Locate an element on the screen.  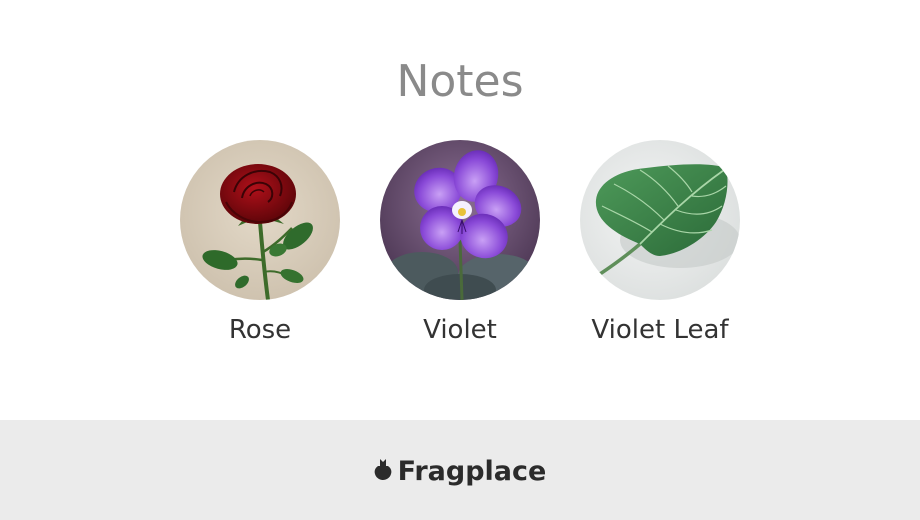
brand-name: Fragplace is located at coordinates (472, 471).